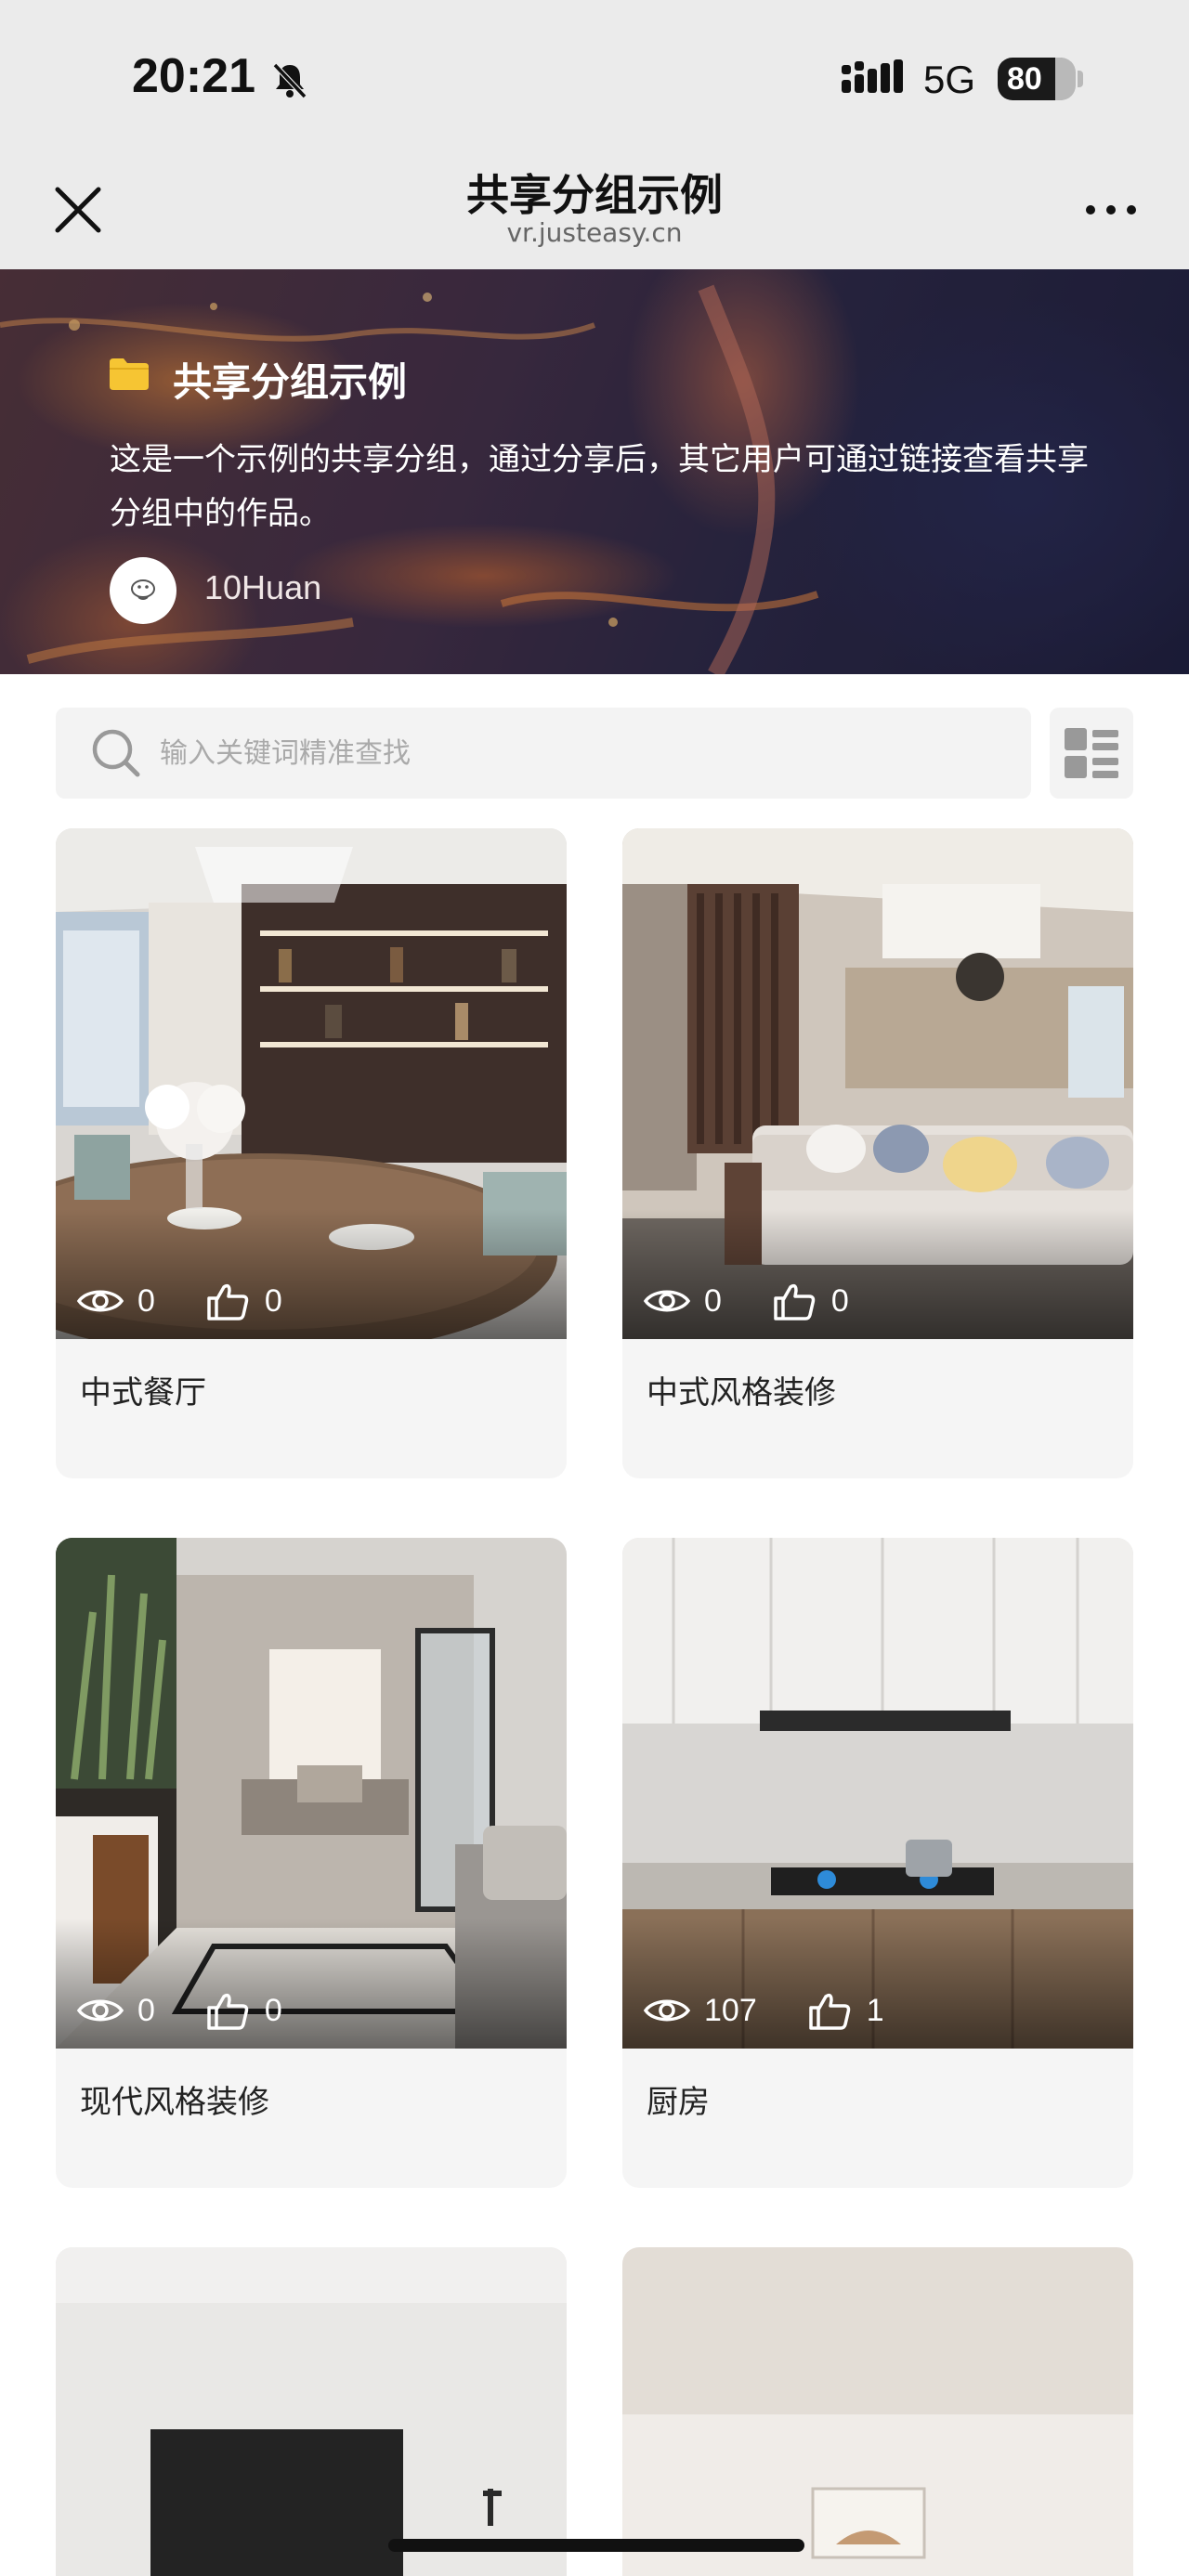  What do you see at coordinates (949, 79) in the screenshot?
I see `network-label: 5G` at bounding box center [949, 79].